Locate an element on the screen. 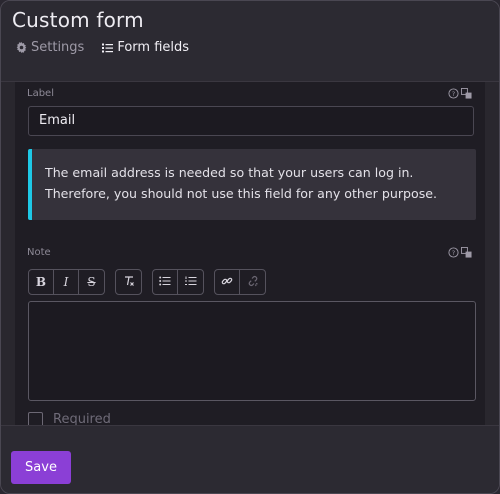 This screenshot has height=494, width=500. bold-icon: B is located at coordinates (41, 282).